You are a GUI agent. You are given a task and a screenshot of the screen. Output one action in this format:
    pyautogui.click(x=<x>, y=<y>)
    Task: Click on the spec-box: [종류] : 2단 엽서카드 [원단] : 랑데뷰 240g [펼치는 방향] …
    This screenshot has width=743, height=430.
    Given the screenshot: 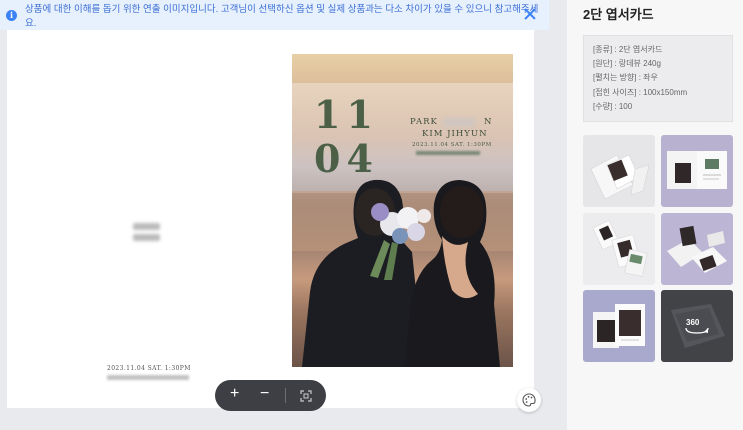 What is the action you would take?
    pyautogui.click(x=658, y=78)
    